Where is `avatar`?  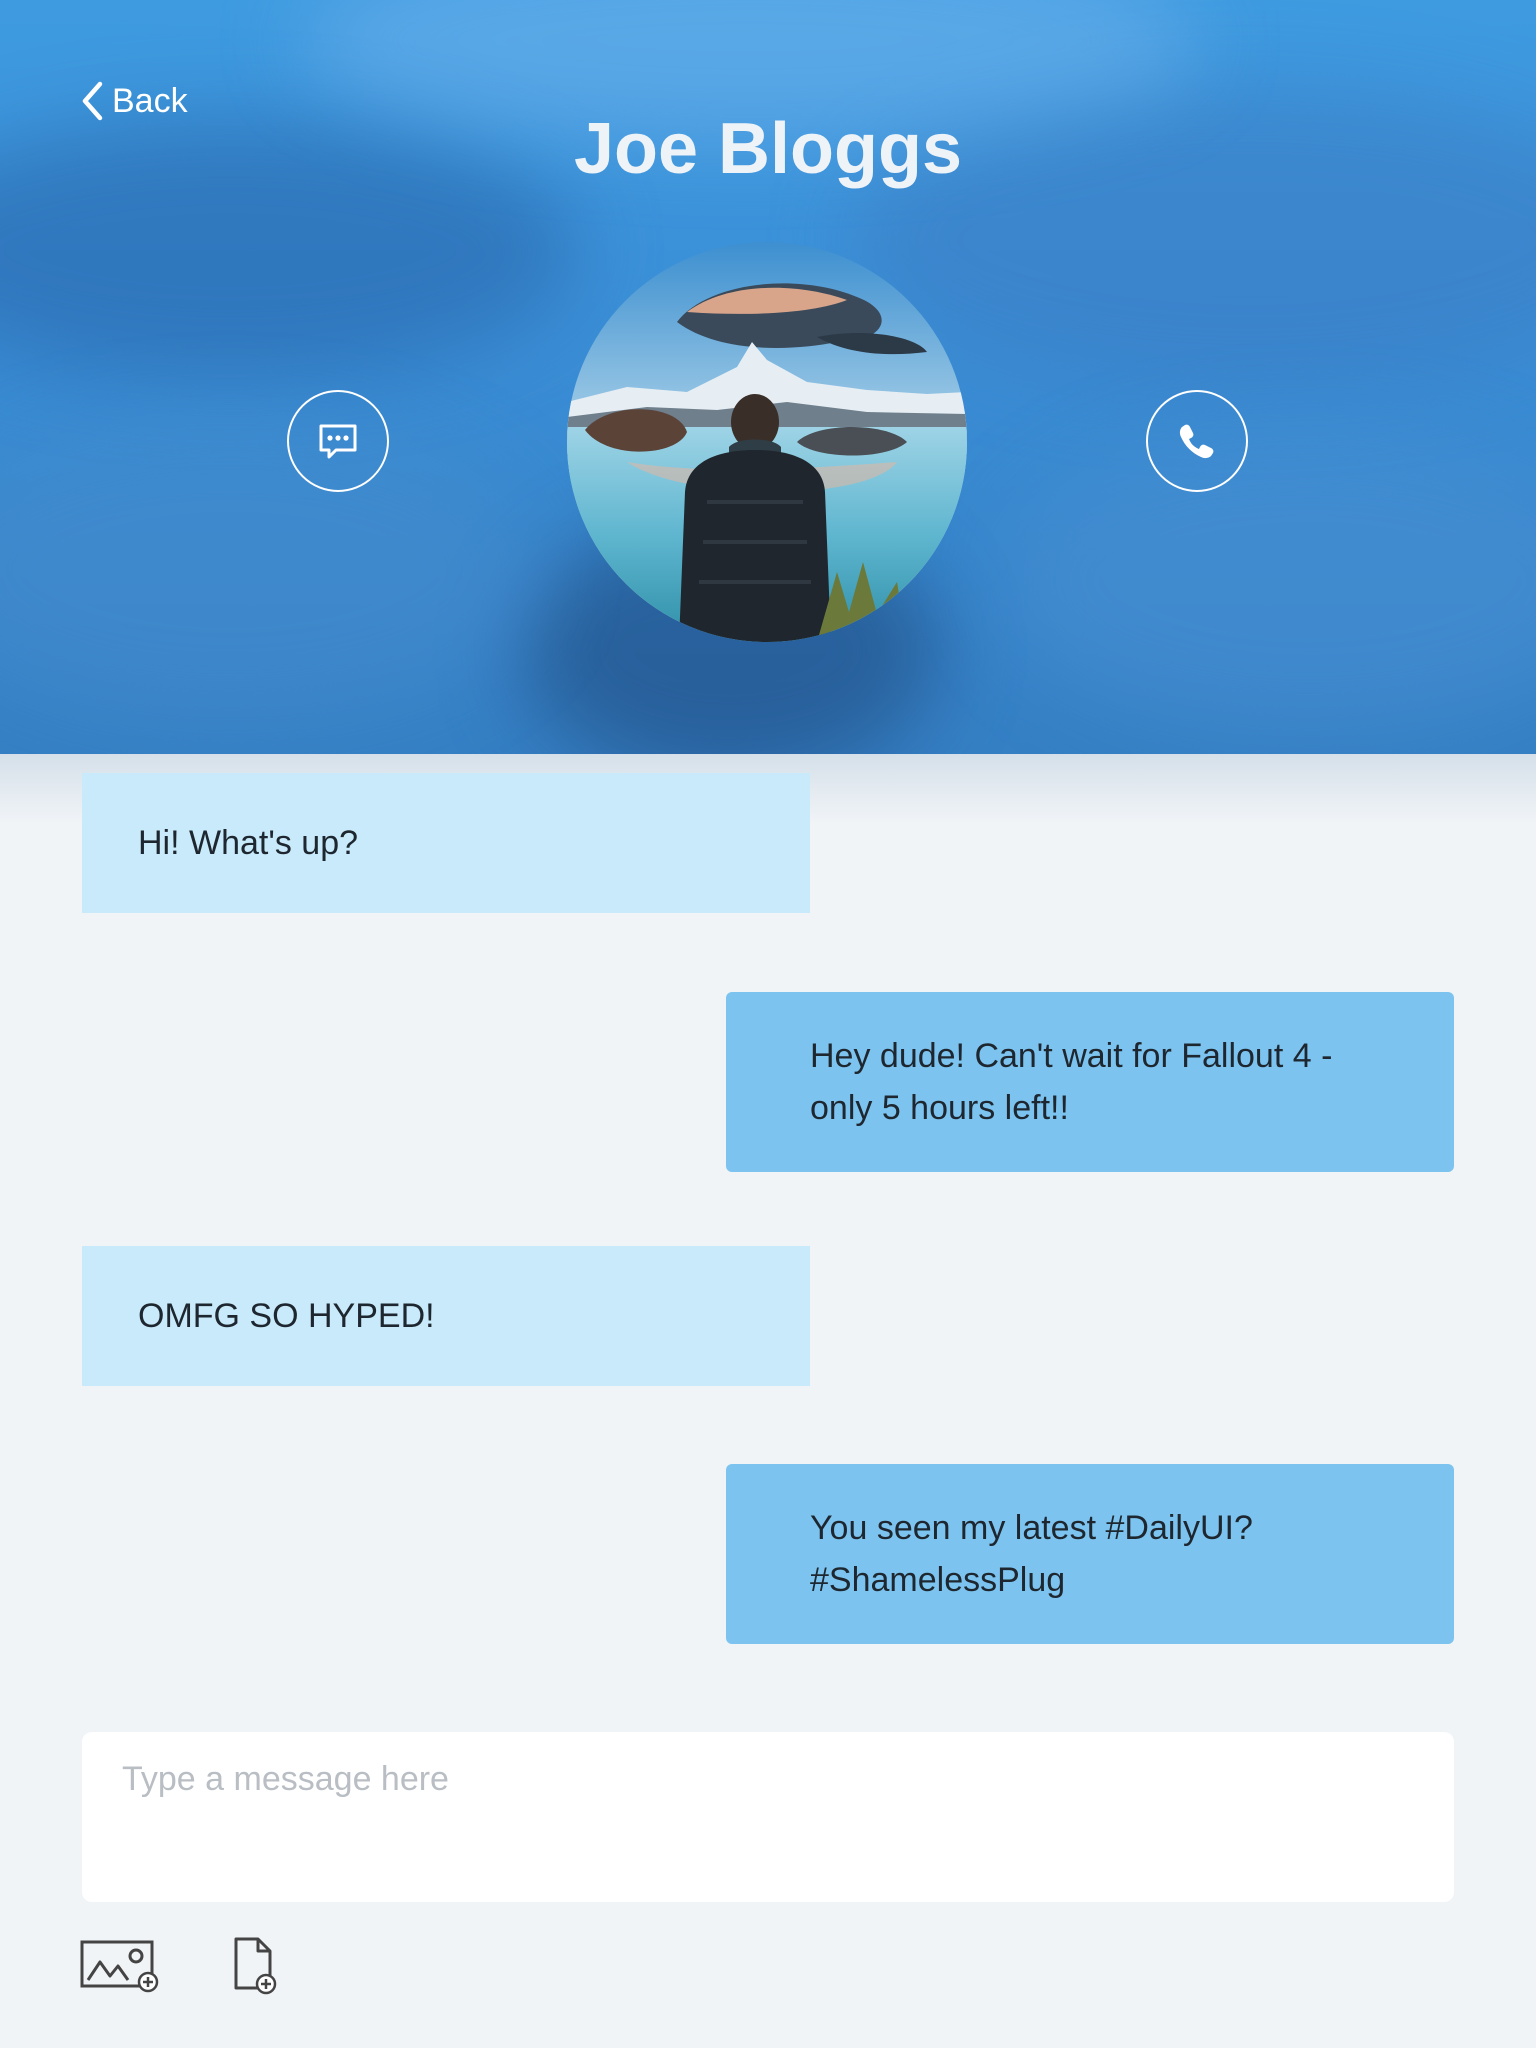
avatar is located at coordinates (767, 442).